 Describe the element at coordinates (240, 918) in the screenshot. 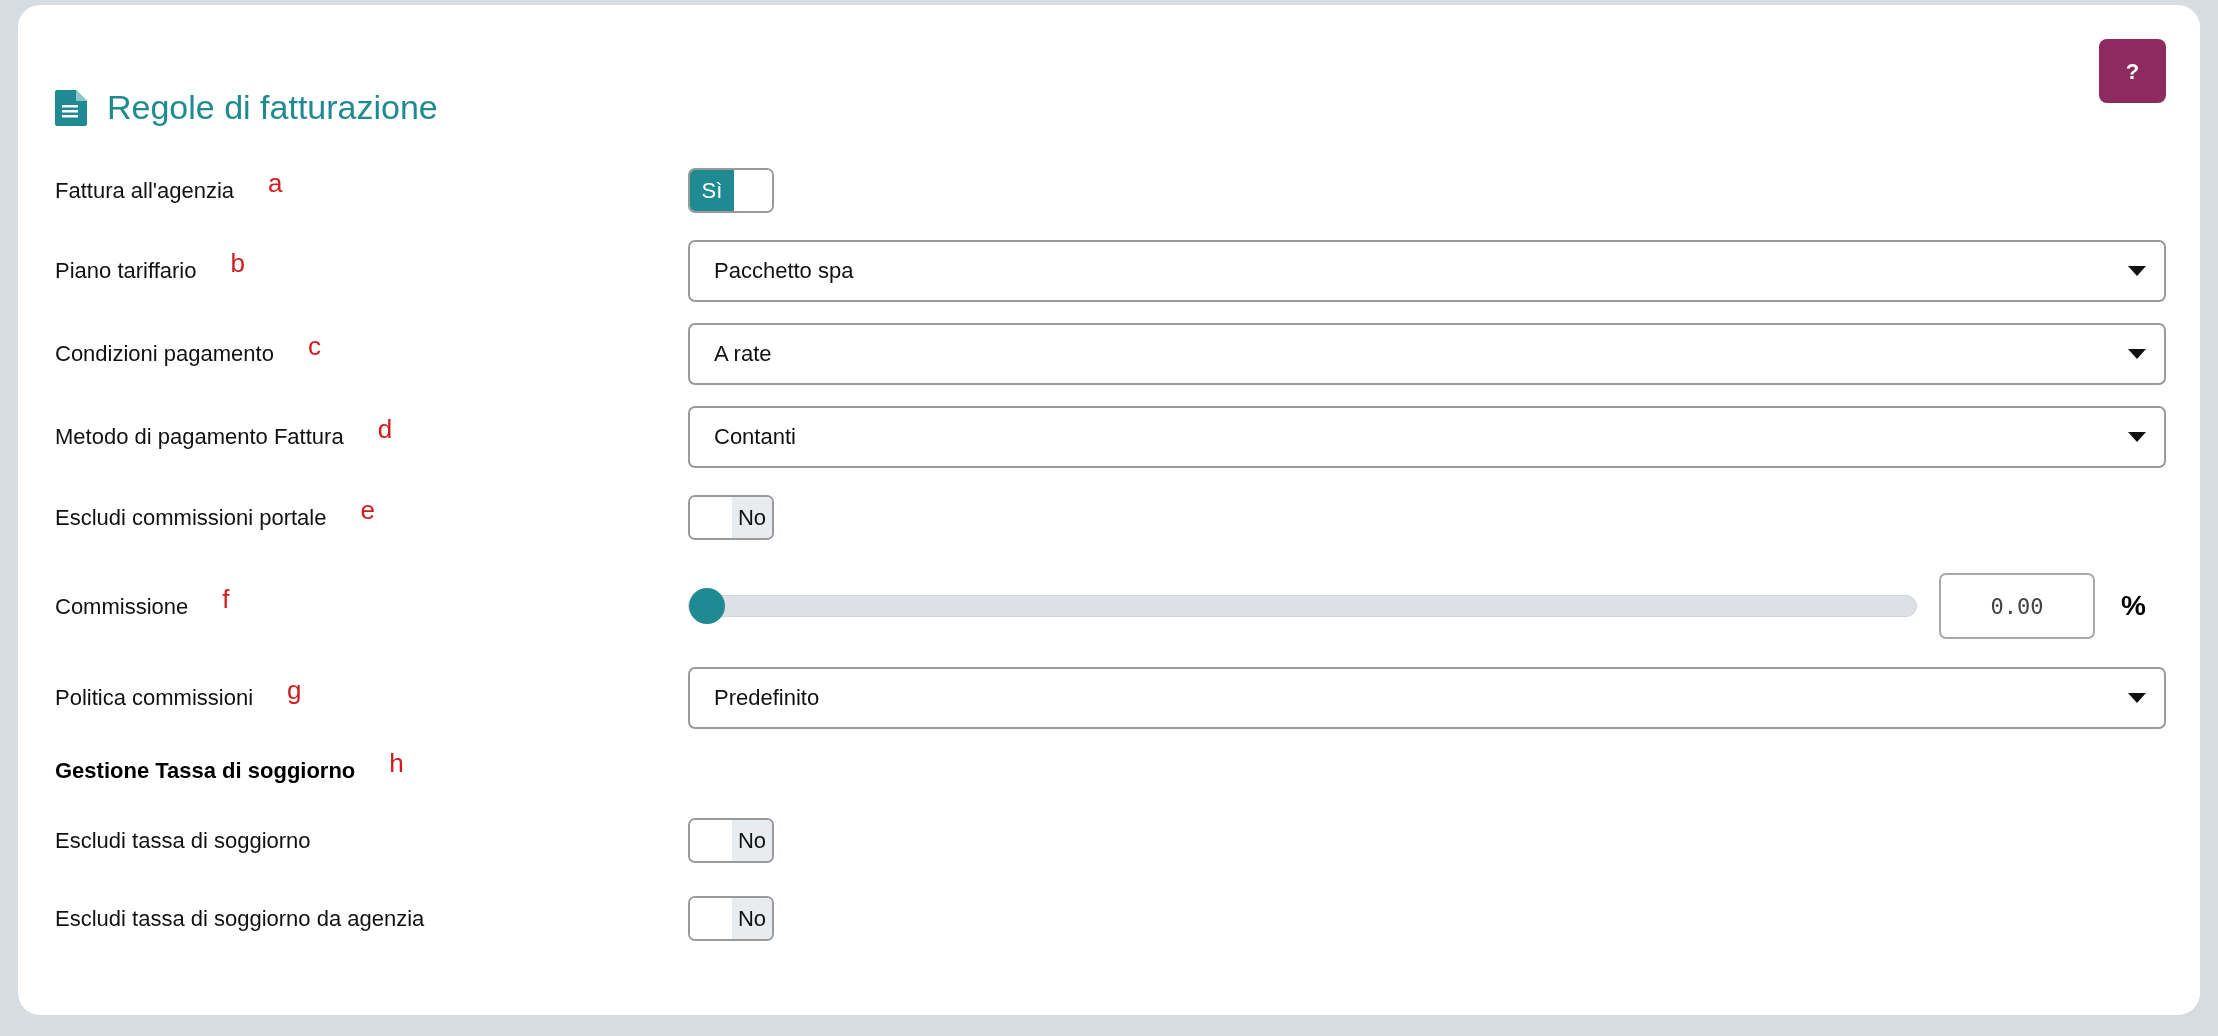

I see `field-label: Escludi tassa di soggiorno da agenzia` at that location.